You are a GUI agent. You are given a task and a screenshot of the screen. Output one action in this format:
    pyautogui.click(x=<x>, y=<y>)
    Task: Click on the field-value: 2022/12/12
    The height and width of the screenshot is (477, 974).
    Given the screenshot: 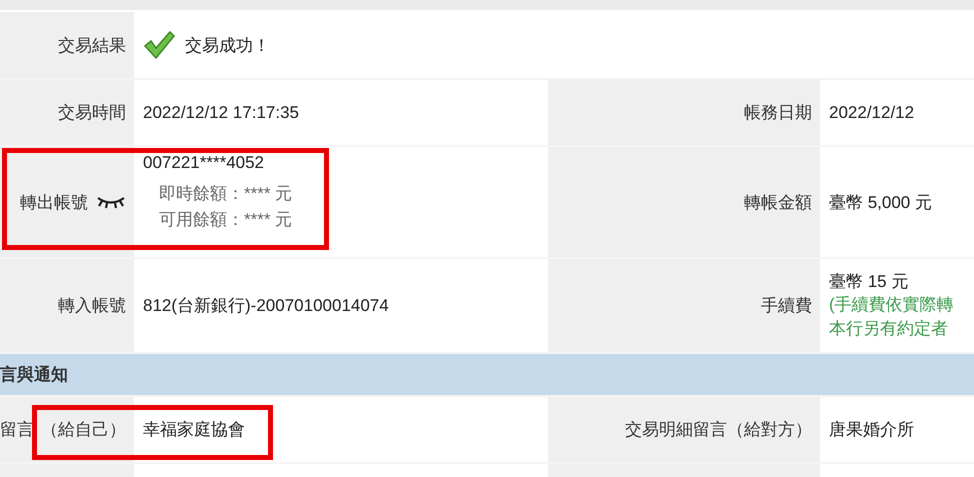 What is the action you would take?
    pyautogui.click(x=897, y=112)
    